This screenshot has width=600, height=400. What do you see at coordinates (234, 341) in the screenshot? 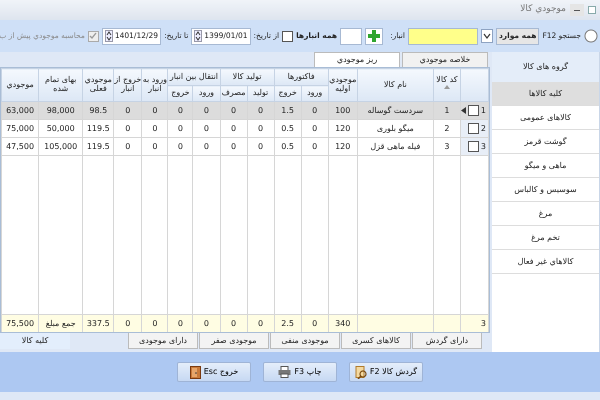
I see `tab: موجودی صفر` at bounding box center [234, 341].